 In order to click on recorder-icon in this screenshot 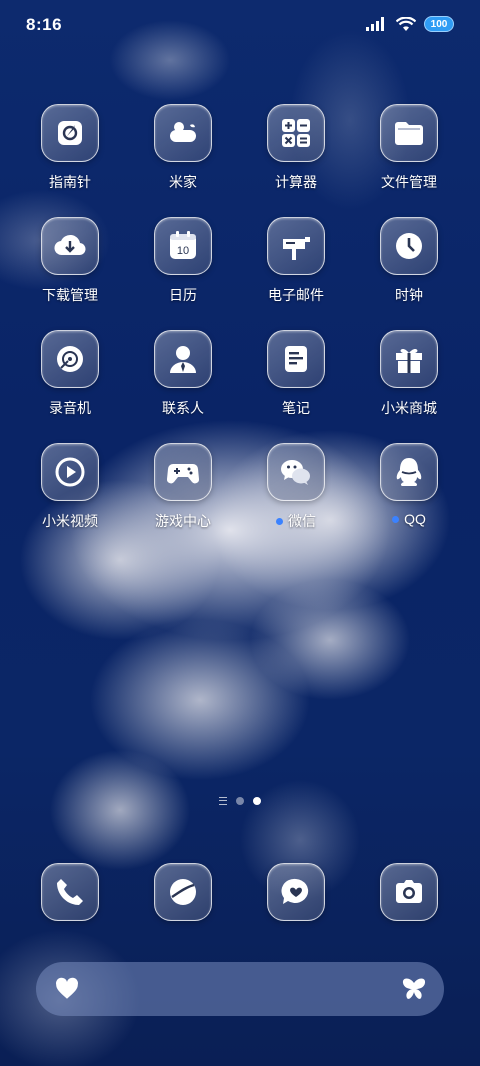, I will do `click(70, 359)`.